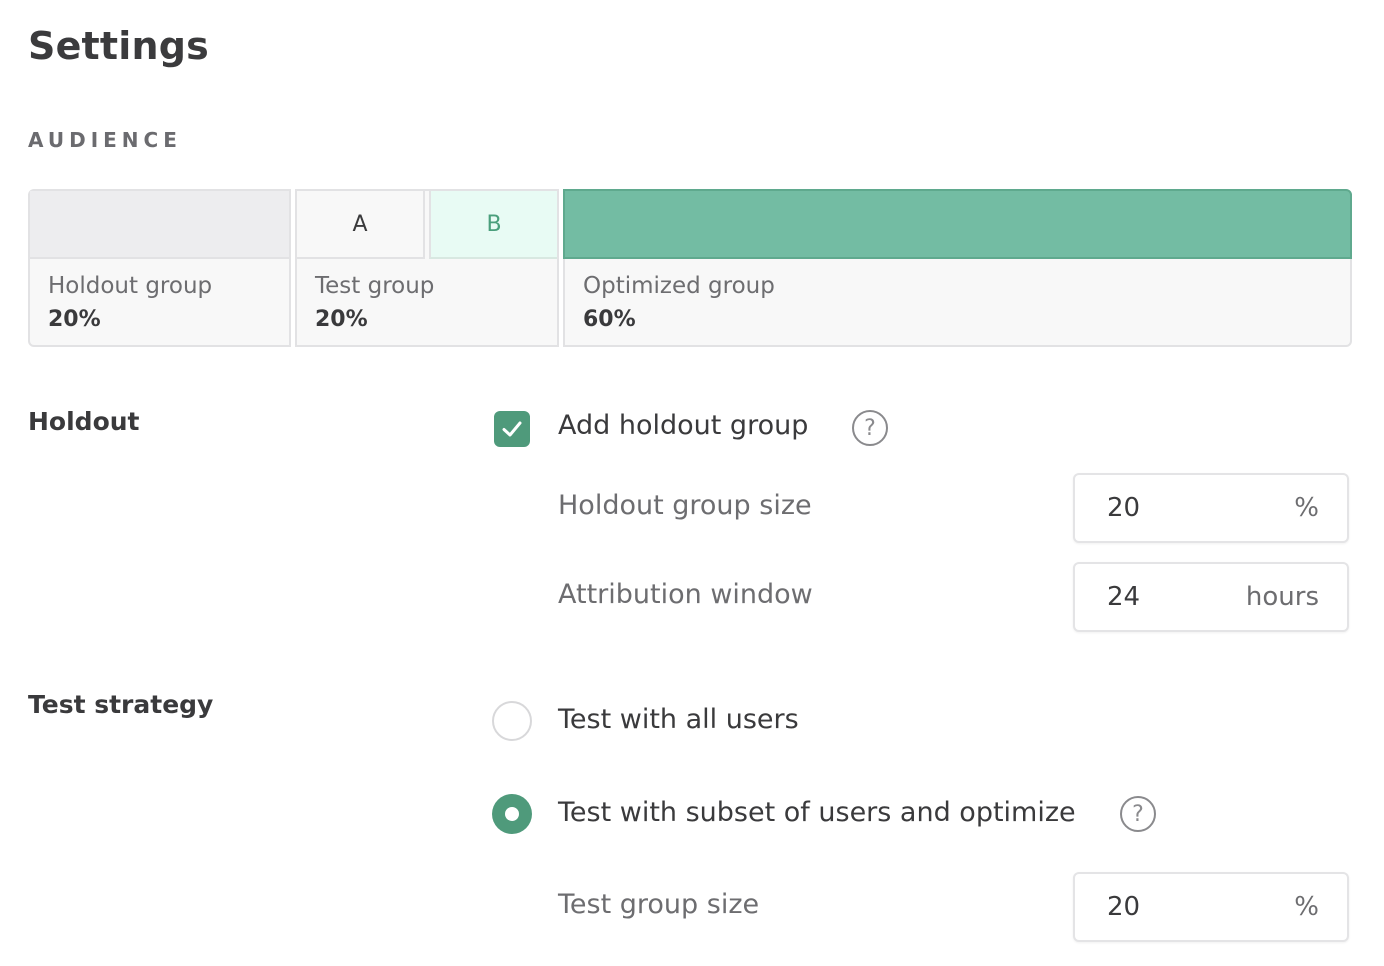 This screenshot has width=1384, height=966. Describe the element at coordinates (375, 286) in the screenshot. I see `segment-label: Test group` at that location.